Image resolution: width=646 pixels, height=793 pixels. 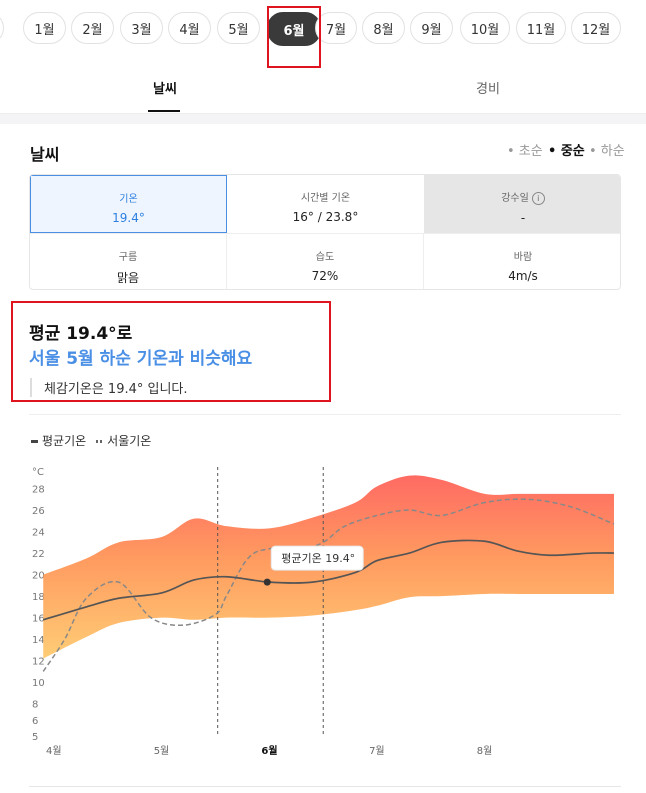 What do you see at coordinates (38, 662) in the screenshot?
I see `y-tick-label: 12` at bounding box center [38, 662].